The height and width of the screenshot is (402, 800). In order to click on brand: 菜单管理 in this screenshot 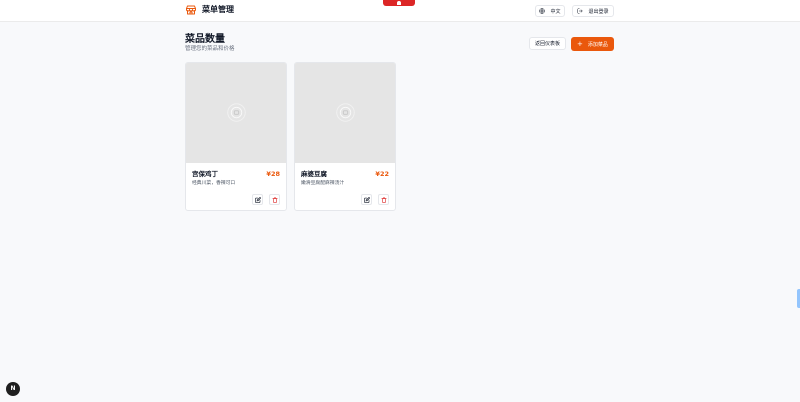, I will do `click(209, 10)`.